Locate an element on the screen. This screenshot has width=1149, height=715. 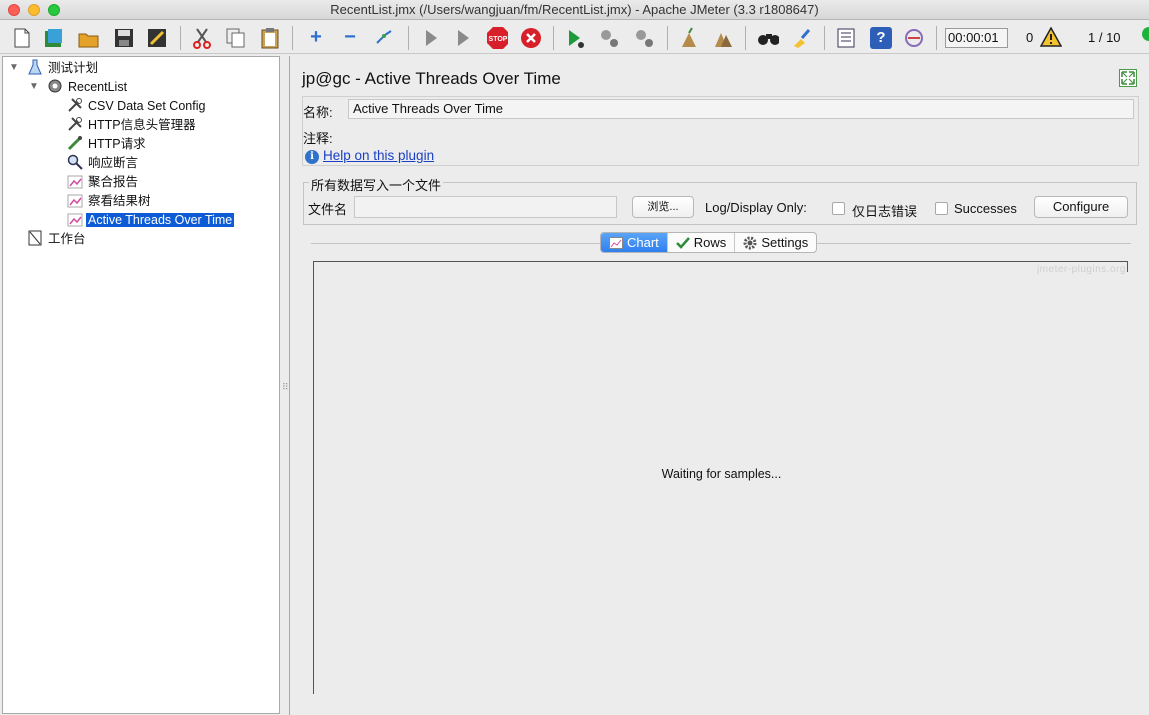
start-no-pauses-button is located at coordinates (463, 37).